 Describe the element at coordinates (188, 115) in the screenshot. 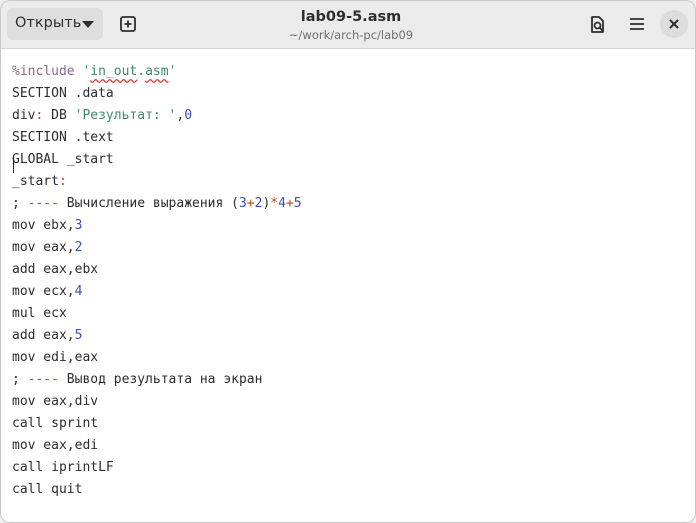

I see `code-token: 0` at that location.